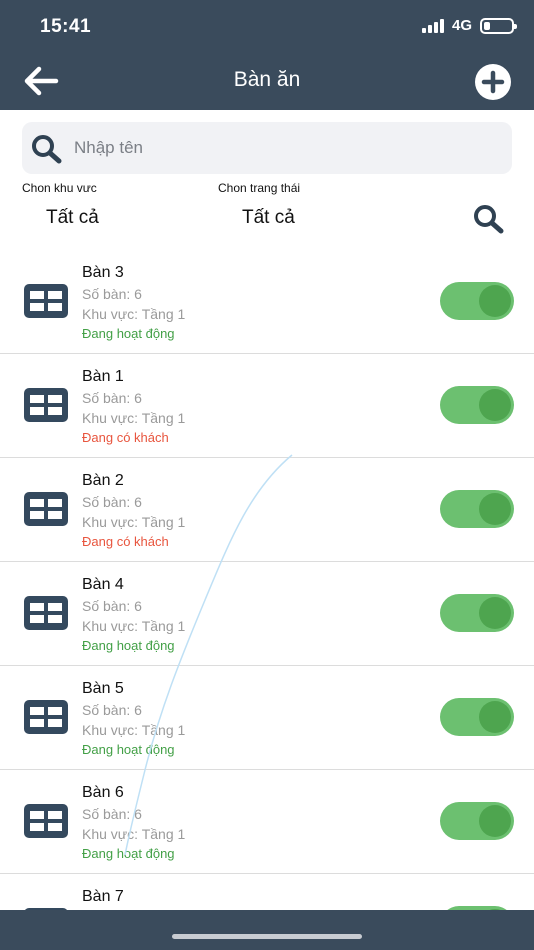 The width and height of the screenshot is (534, 950). Describe the element at coordinates (72, 218) in the screenshot. I see `area-filter-select: Tất cả` at that location.